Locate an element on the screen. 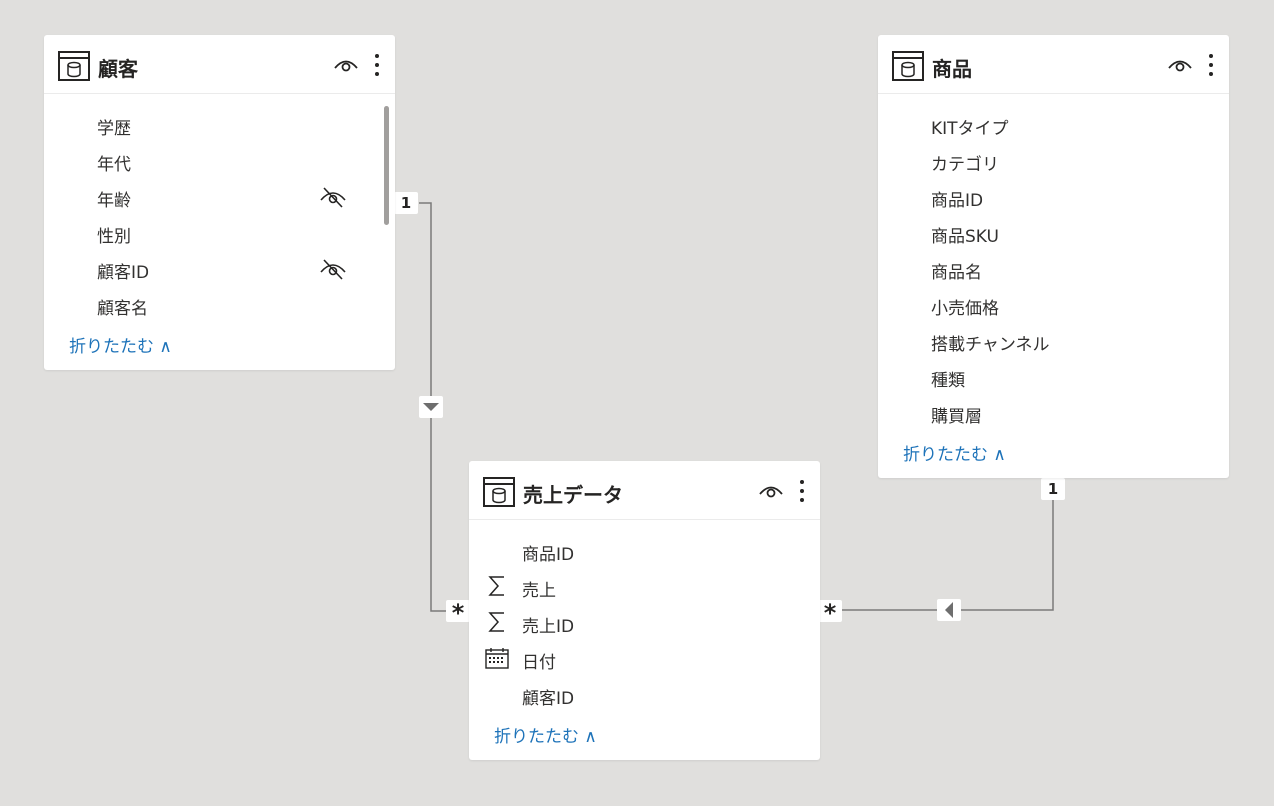 This screenshot has height=806, width=1274. field-label: 性別 is located at coordinates (114, 237).